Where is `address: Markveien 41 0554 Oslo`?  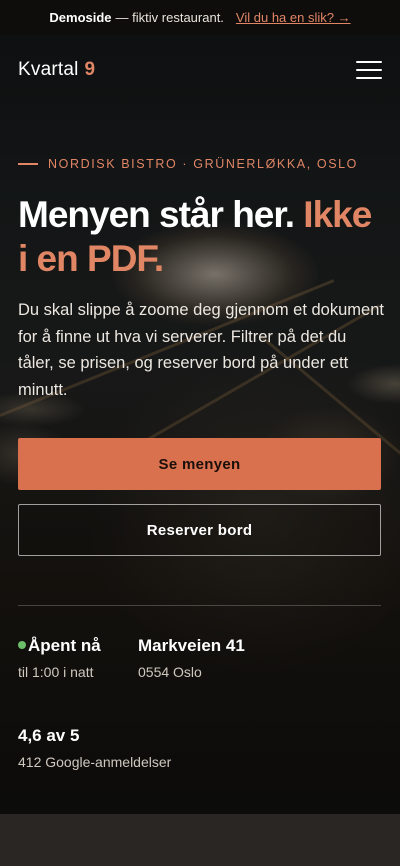 address: Markveien 41 0554 Oslo is located at coordinates (191, 658).